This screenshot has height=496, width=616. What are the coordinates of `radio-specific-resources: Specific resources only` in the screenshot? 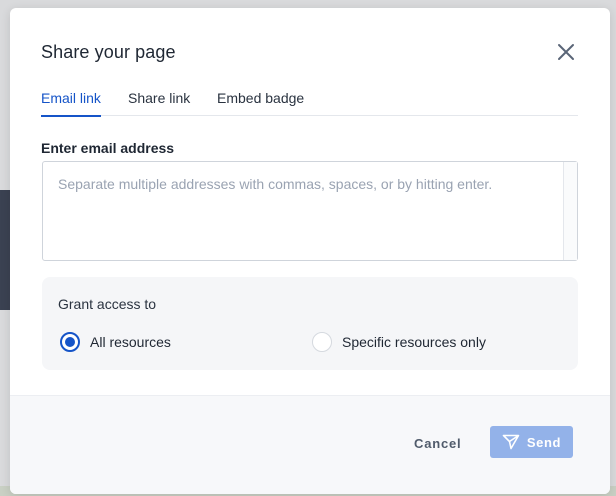 It's located at (399, 342).